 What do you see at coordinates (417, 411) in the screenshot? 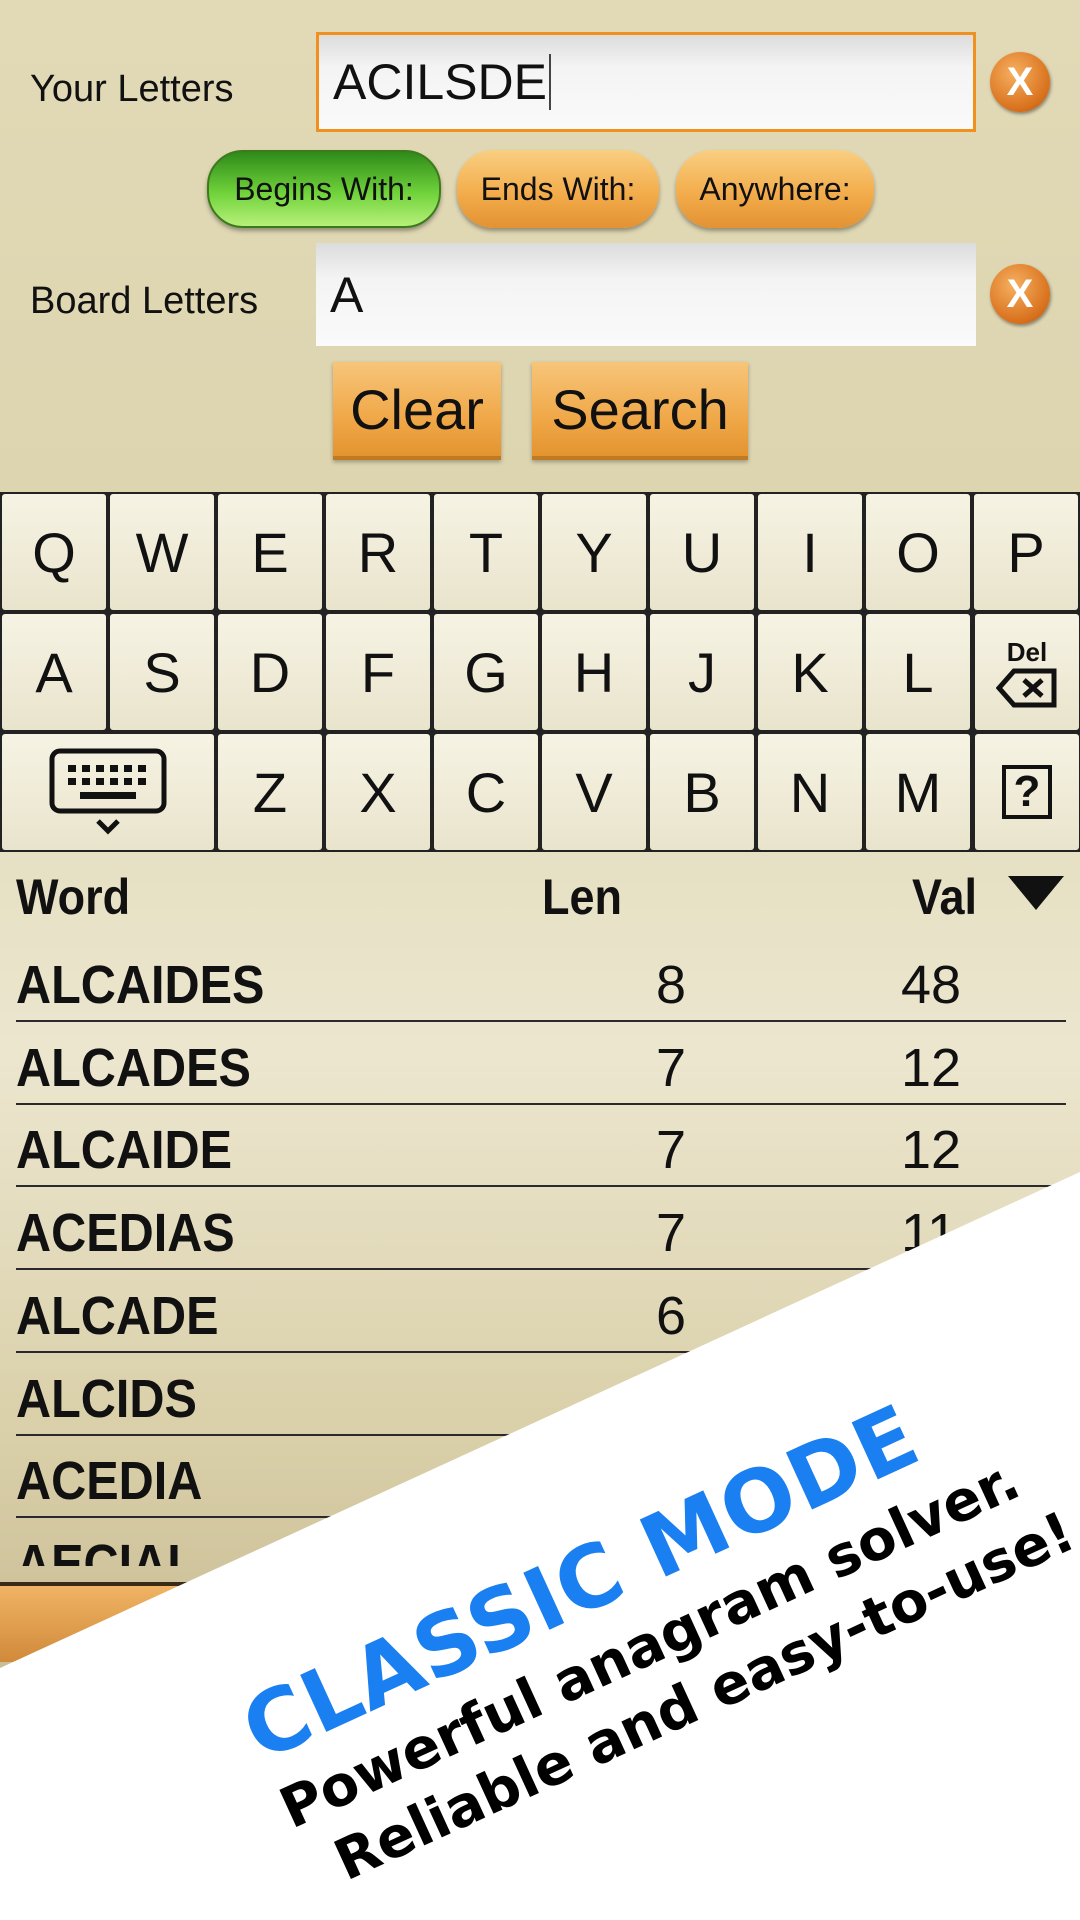
I see `clear-button: Clear` at bounding box center [417, 411].